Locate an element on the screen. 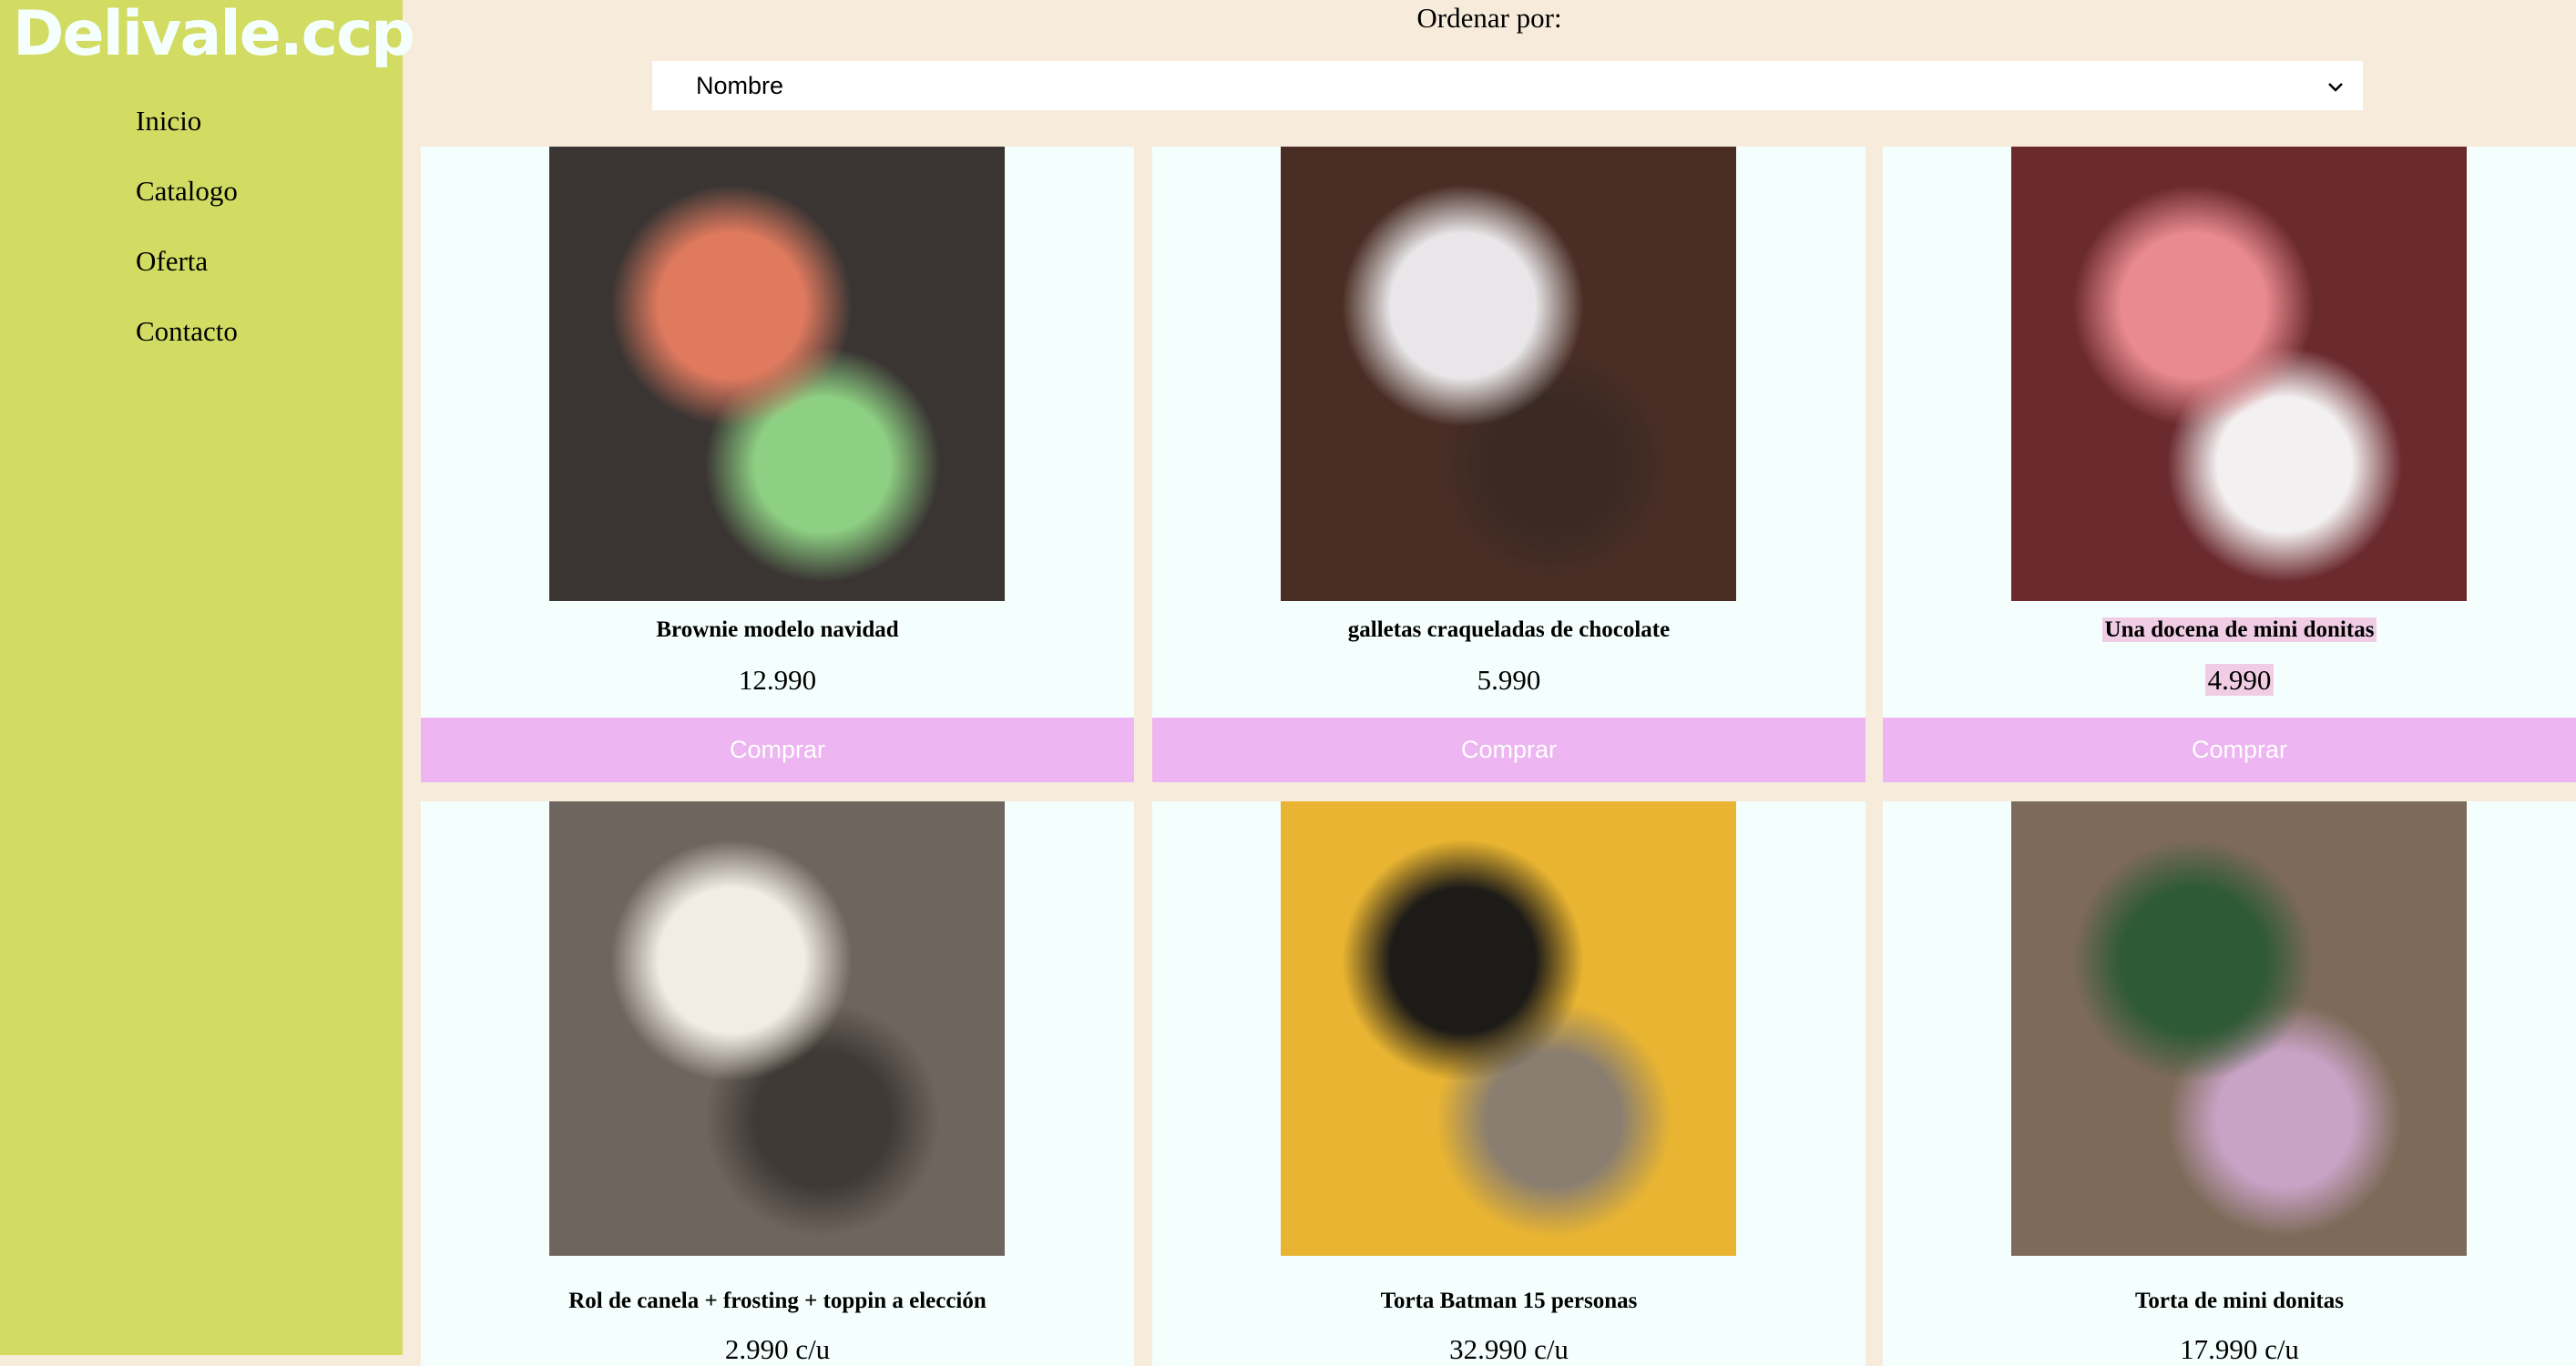 Image resolution: width=2576 pixels, height=1366 pixels. product-name: Brownie modelo navidad is located at coordinates (777, 629).